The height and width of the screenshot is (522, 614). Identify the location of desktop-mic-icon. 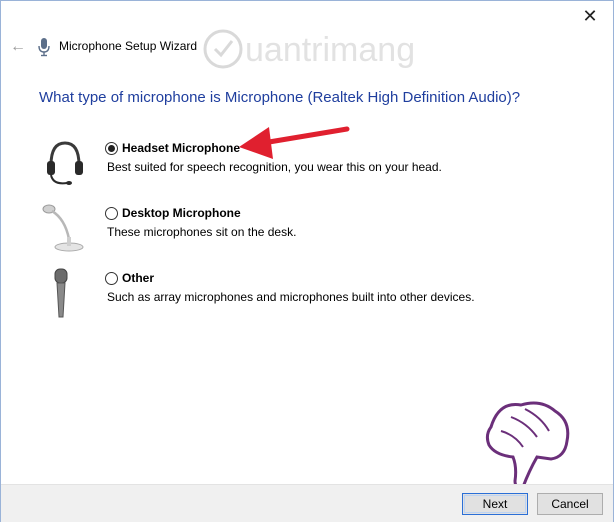
(63, 228).